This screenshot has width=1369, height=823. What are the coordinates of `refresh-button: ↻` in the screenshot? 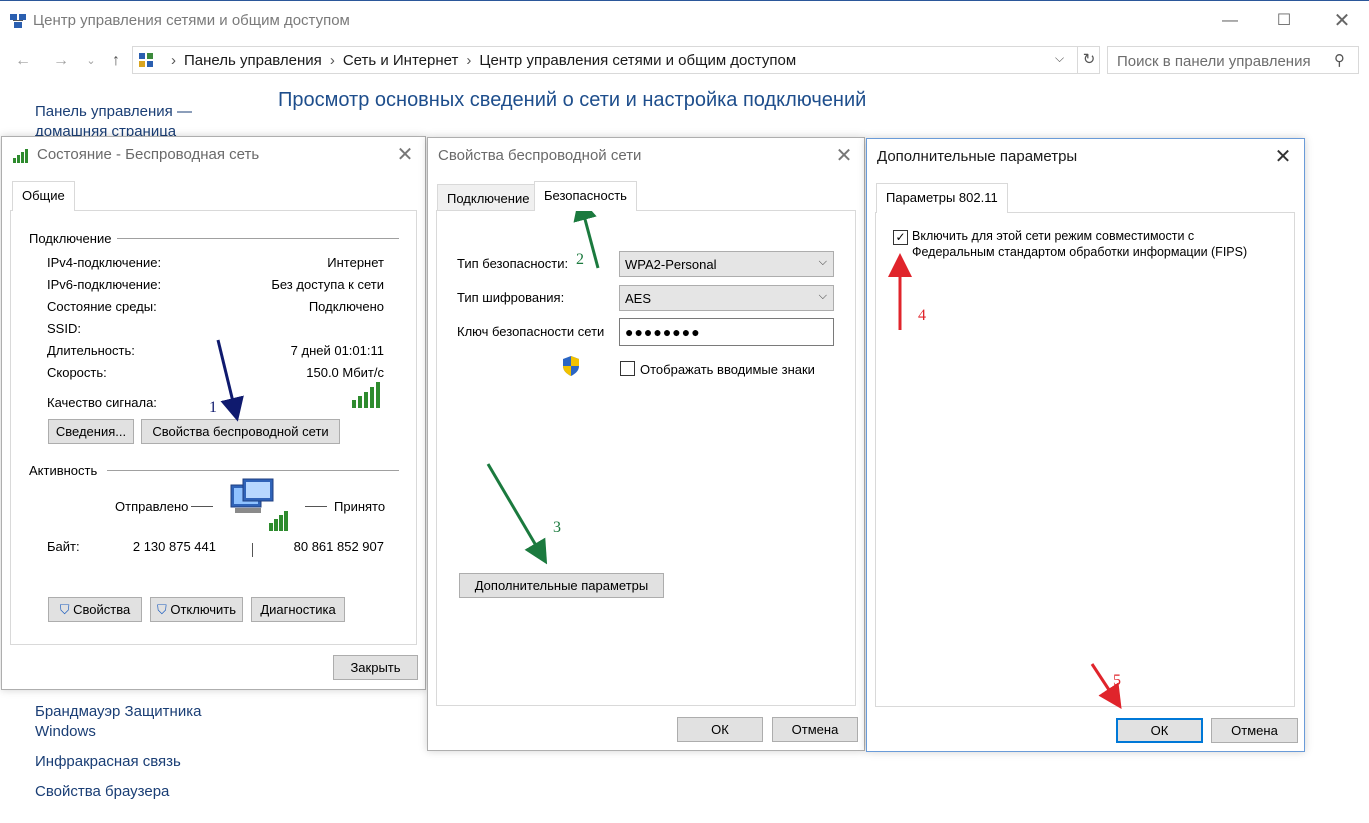 It's located at (1088, 60).